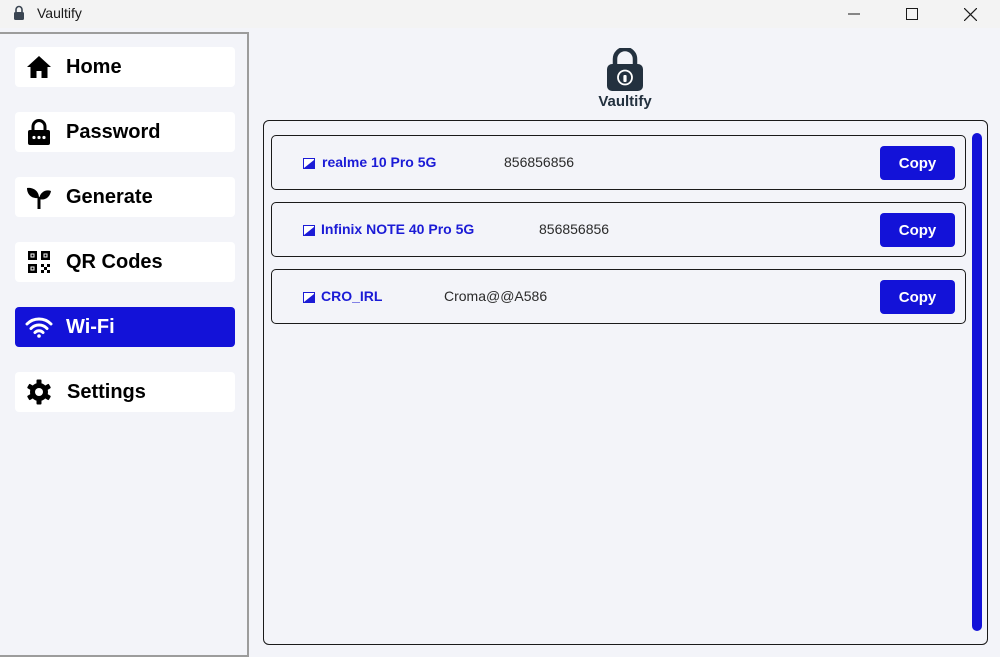 This screenshot has width=1000, height=657. I want to click on minimize-button, so click(854, 14).